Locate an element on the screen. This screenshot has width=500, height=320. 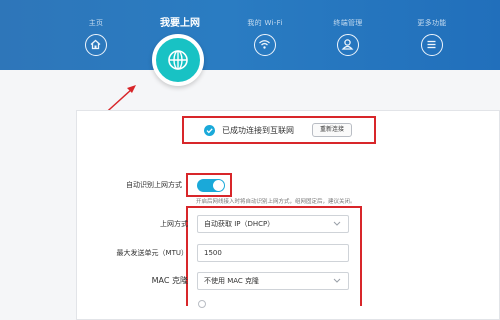
partial-radio-button is located at coordinates (202, 304).